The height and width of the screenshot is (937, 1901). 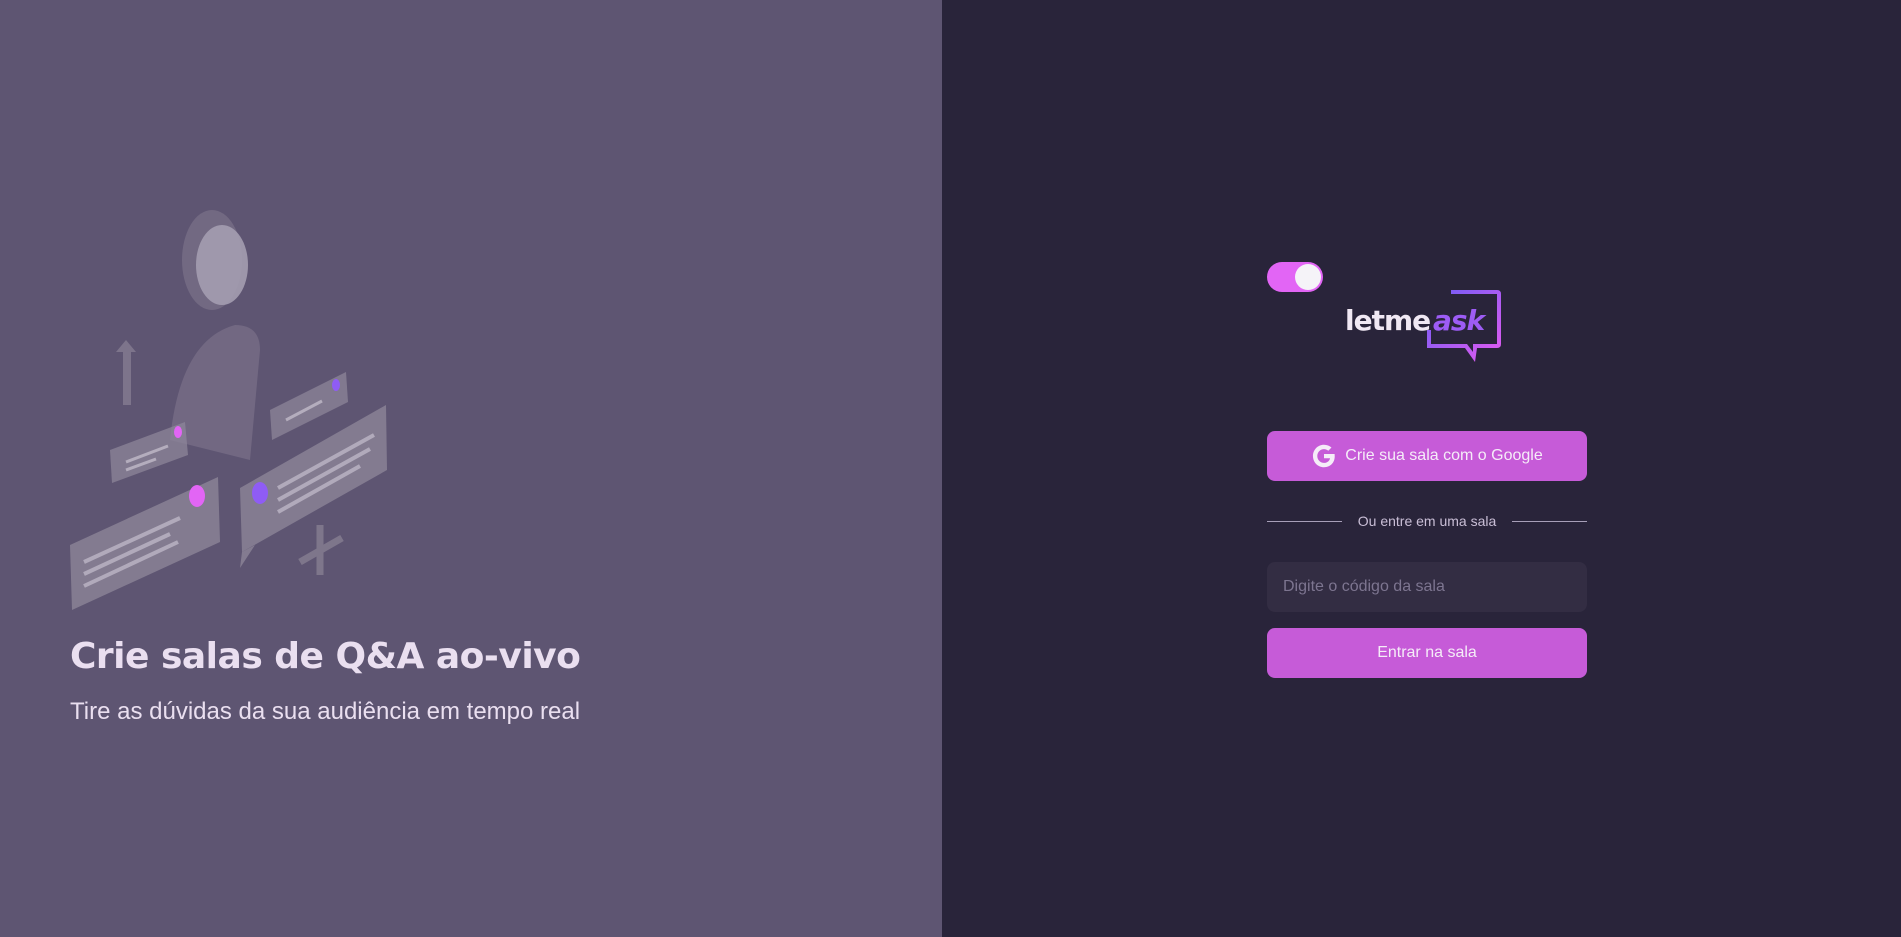 I want to click on qa-illustration, so click(x=228, y=410).